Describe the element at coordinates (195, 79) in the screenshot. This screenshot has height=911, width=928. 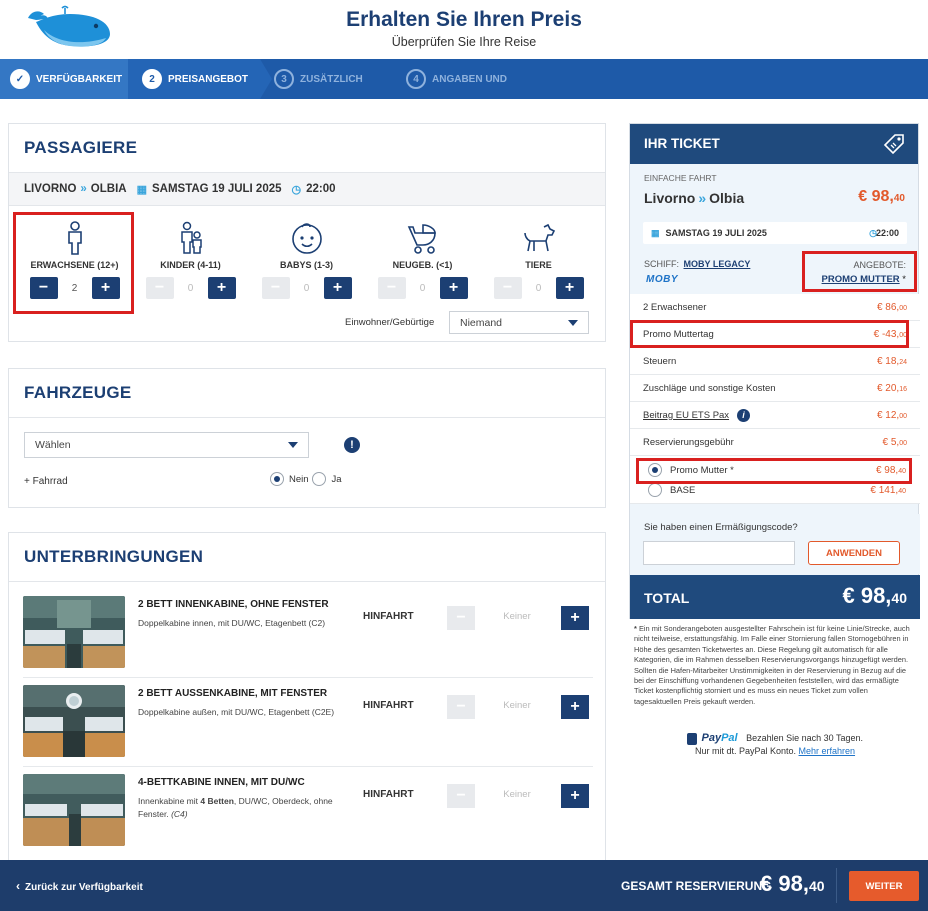
I see `step-price-offer: 2 PREISANGEBOT` at that location.